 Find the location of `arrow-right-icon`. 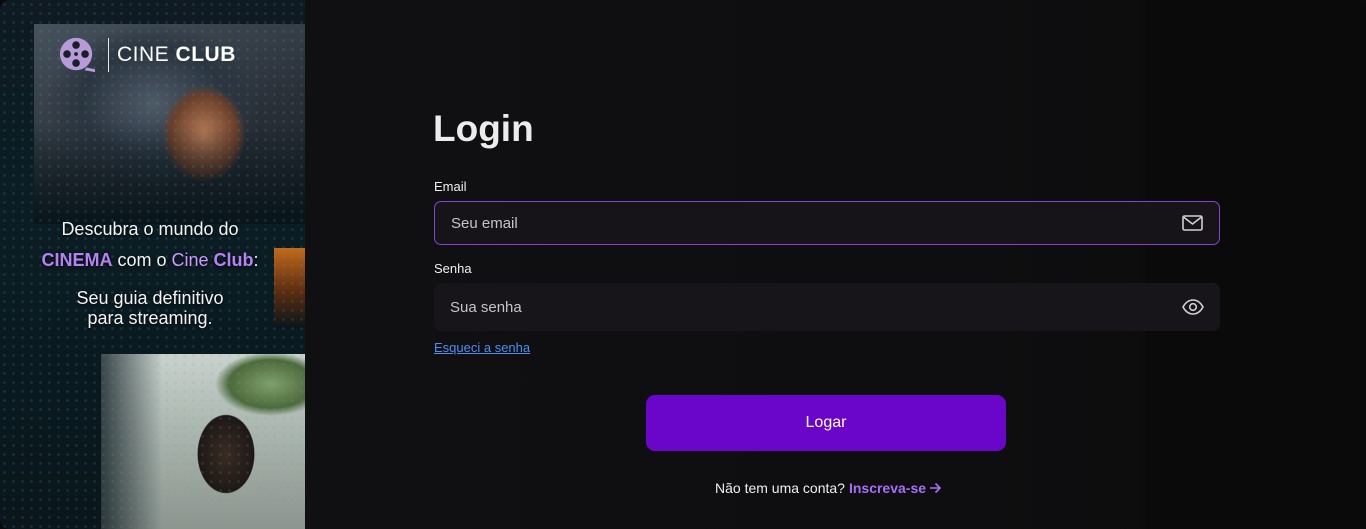

arrow-right-icon is located at coordinates (936, 488).